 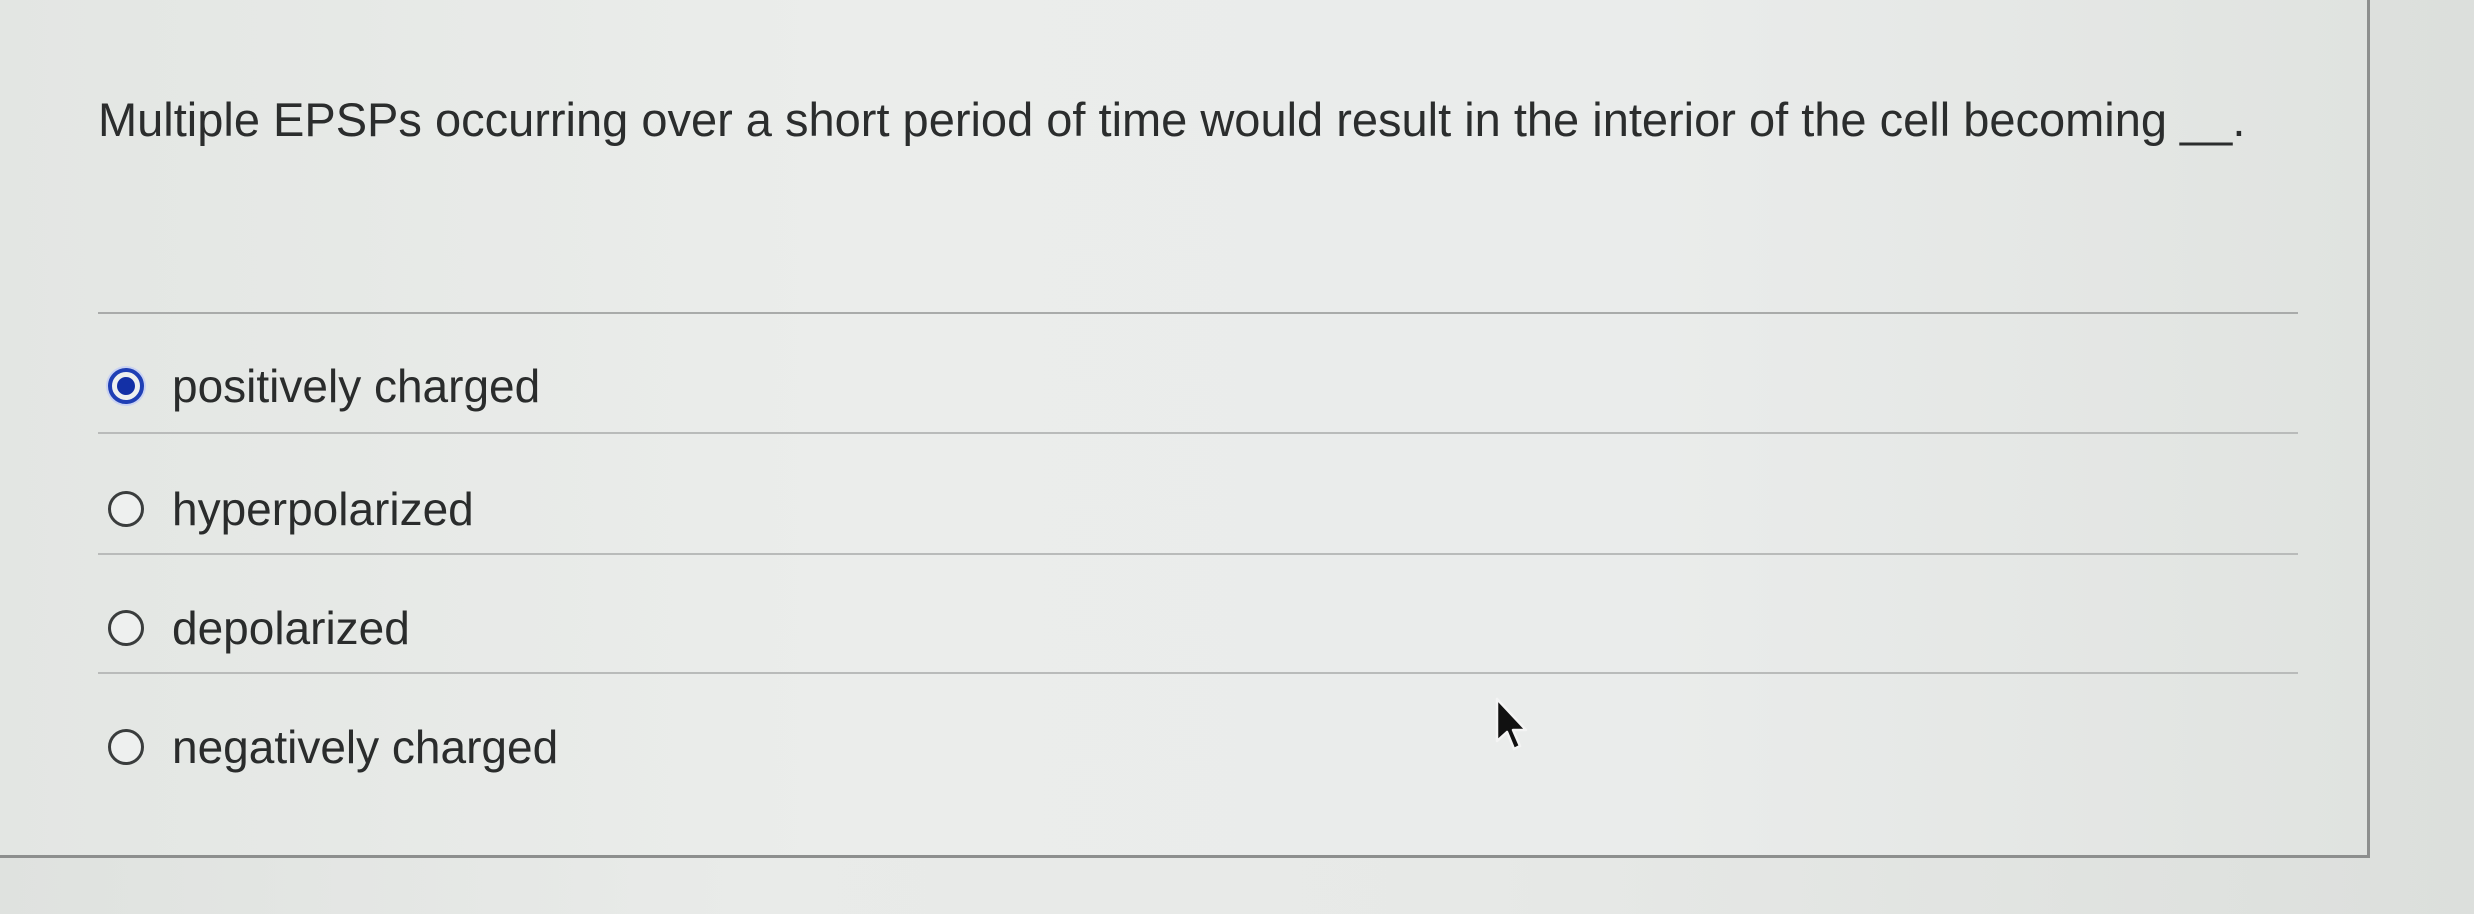 I want to click on option-hyperpolarized: hyperpolarized, so click(x=291, y=509).